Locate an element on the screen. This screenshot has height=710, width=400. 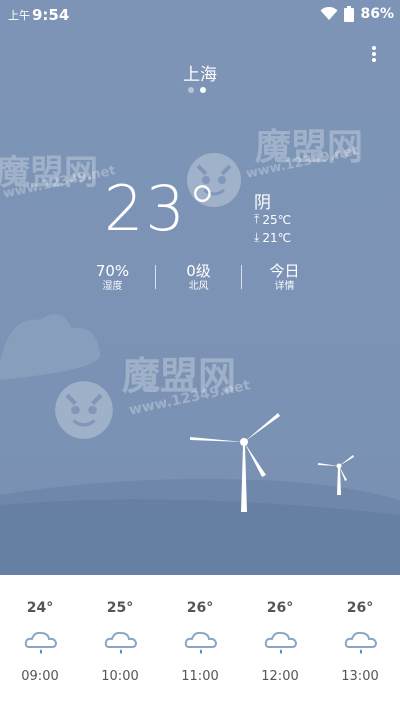
details-label: 详情 is located at coordinates (284, 286).